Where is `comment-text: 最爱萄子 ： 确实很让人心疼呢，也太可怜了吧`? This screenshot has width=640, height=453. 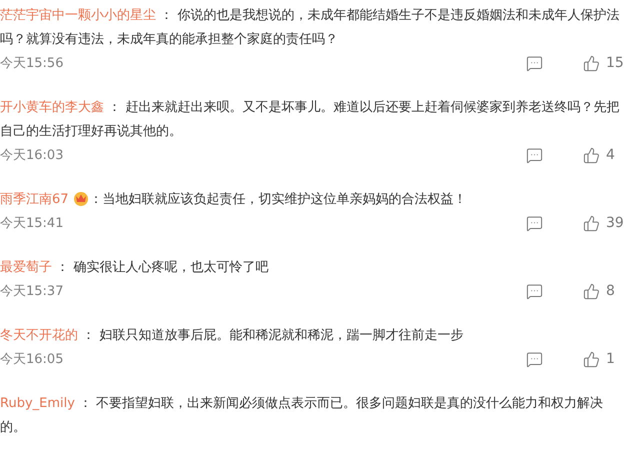 comment-text: 最爱萄子 ： 确实很让人心疼呢，也太可怜了吧 is located at coordinates (135, 268).